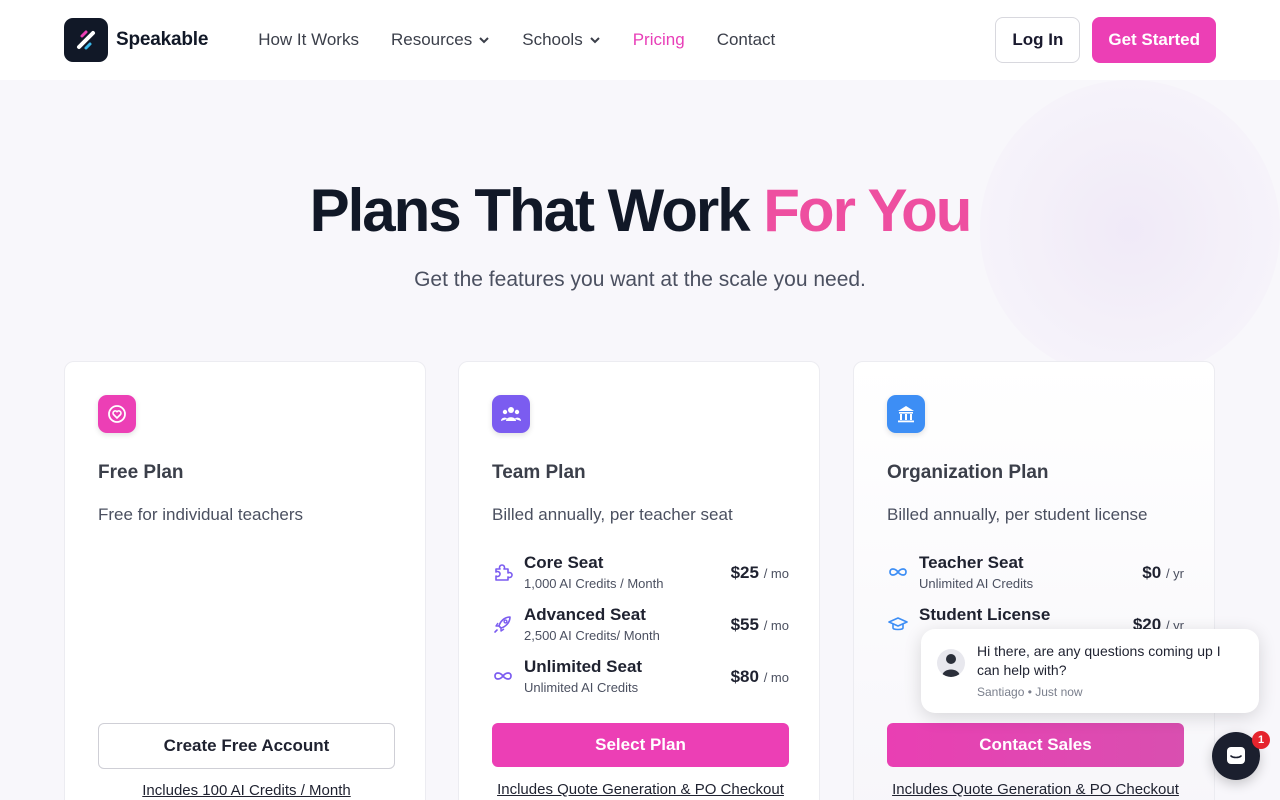 Image resolution: width=1280 pixels, height=800 pixels. I want to click on plan-description: Billed annually, per teacher seat, so click(612, 514).